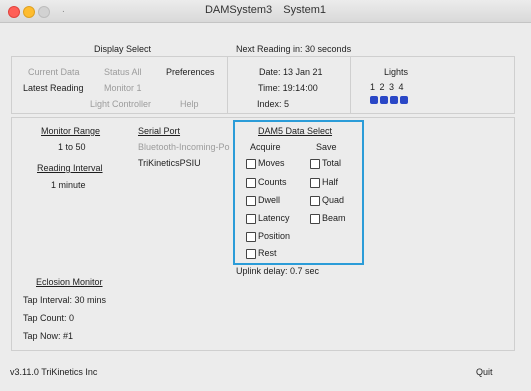 This screenshot has width=531, height=391. I want to click on title-bar: . DAMSystem3 System1, so click(265, 11).